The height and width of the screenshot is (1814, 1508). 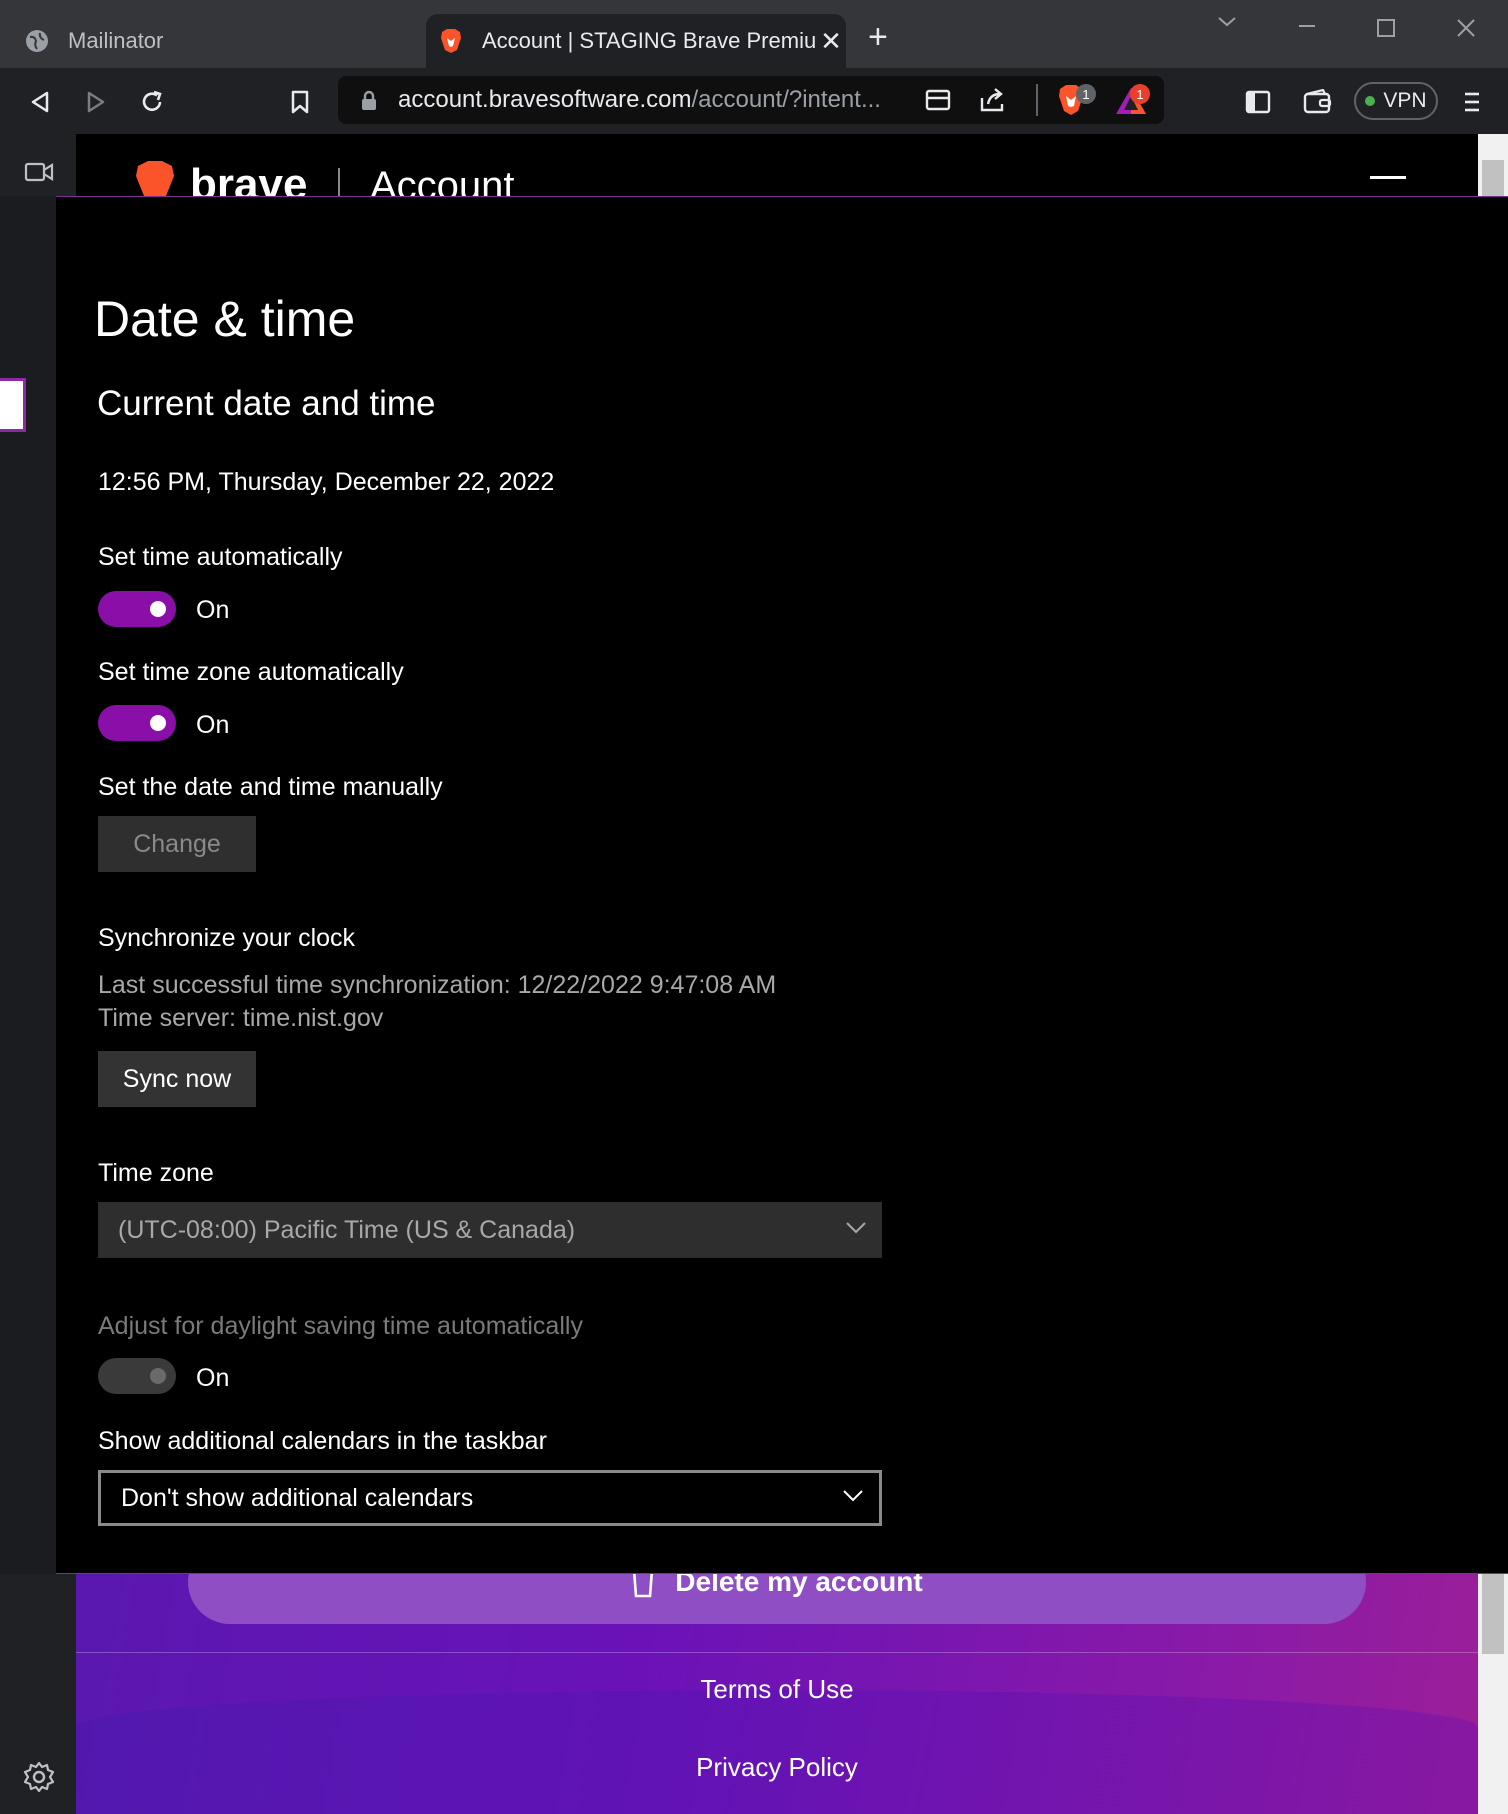 I want to click on wallet-icon, so click(x=1318, y=102).